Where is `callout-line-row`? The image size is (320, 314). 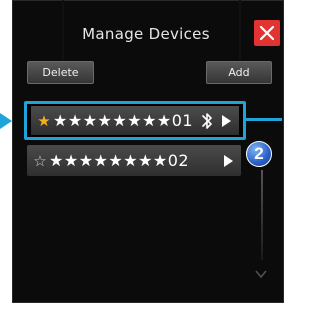
callout-line-row is located at coordinates (264, 119).